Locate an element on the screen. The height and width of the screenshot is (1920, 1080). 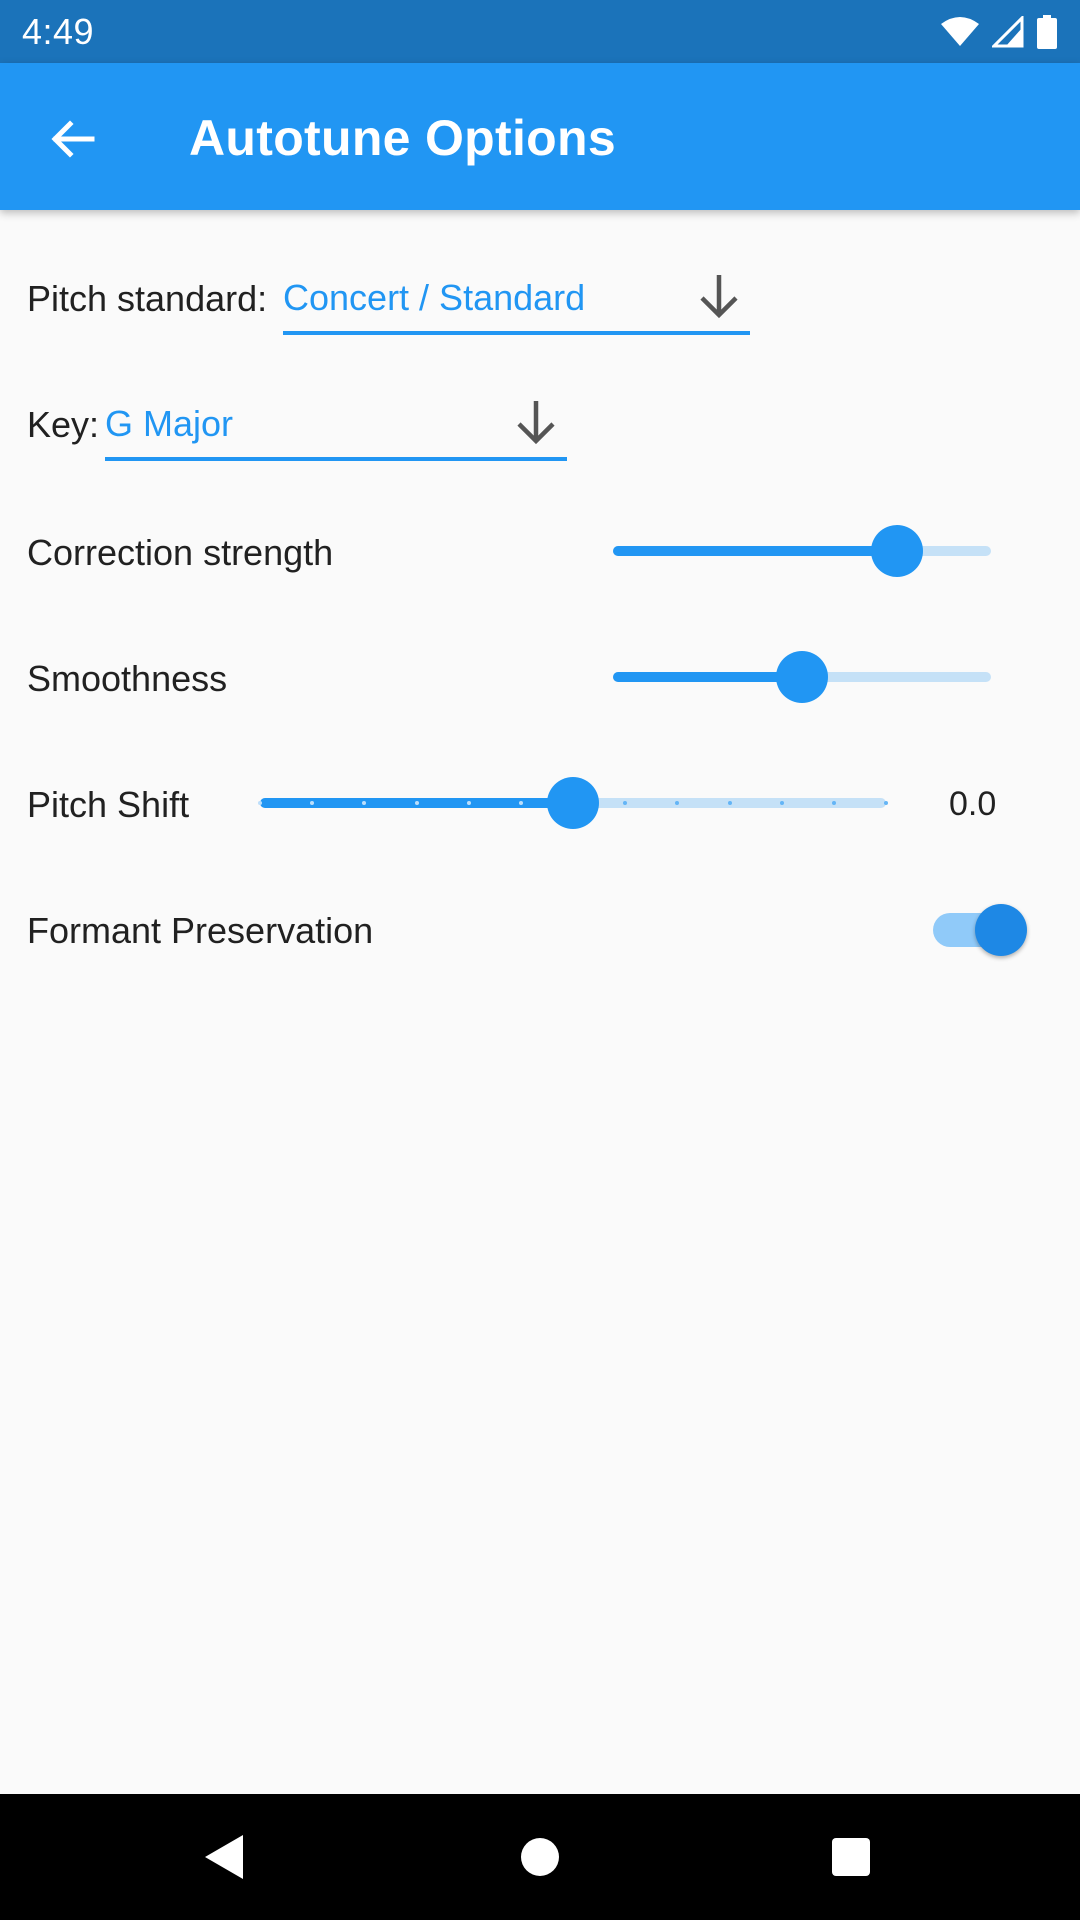
pitch-shift-row: Pitch Shift 0.0 is located at coordinates (540, 804).